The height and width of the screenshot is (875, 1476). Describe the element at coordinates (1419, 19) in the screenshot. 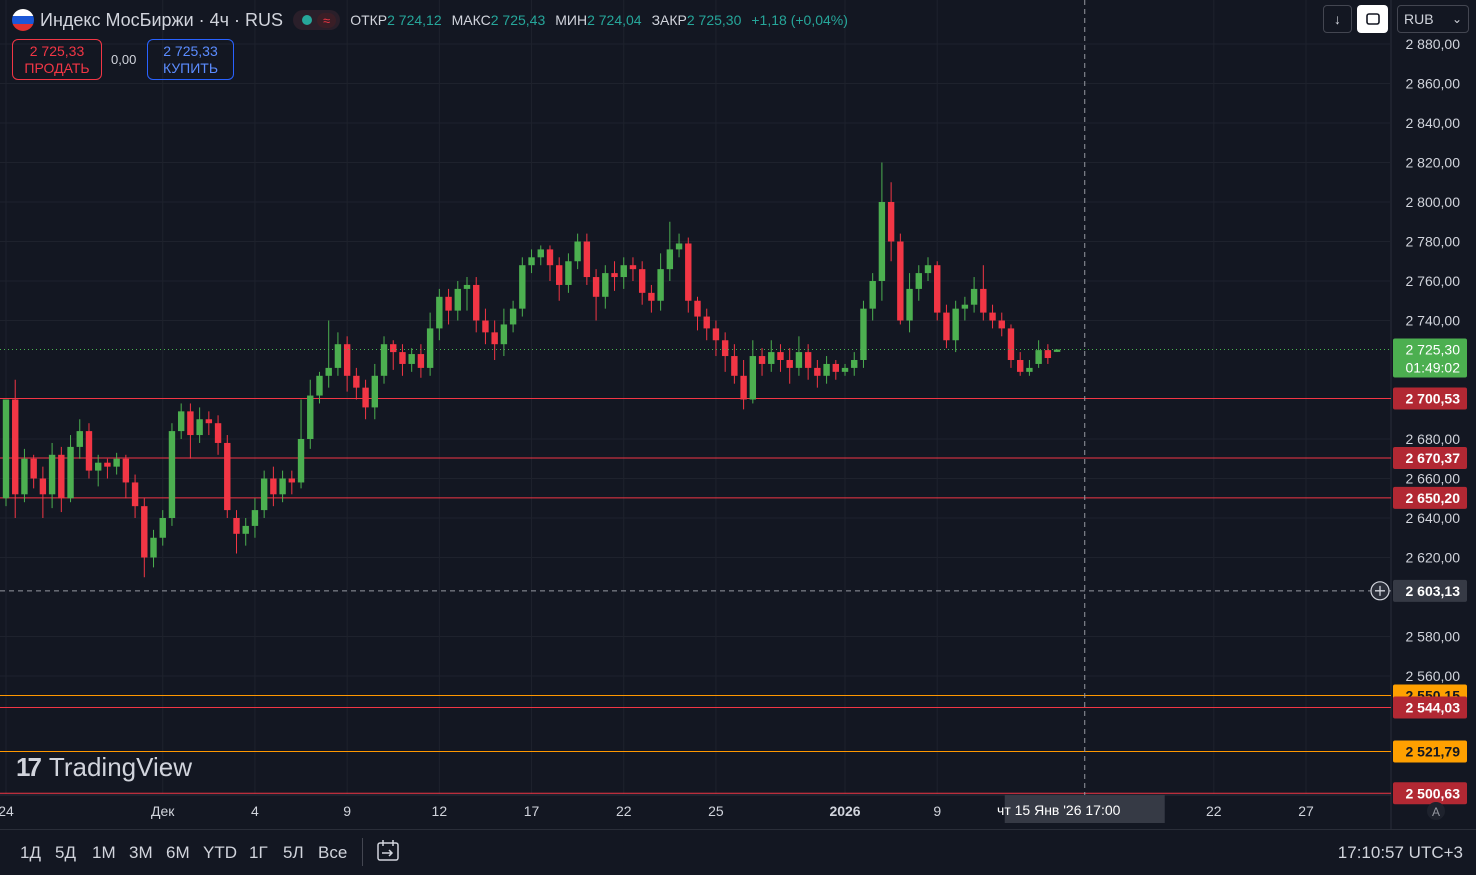

I see `currency-value: RUB` at that location.